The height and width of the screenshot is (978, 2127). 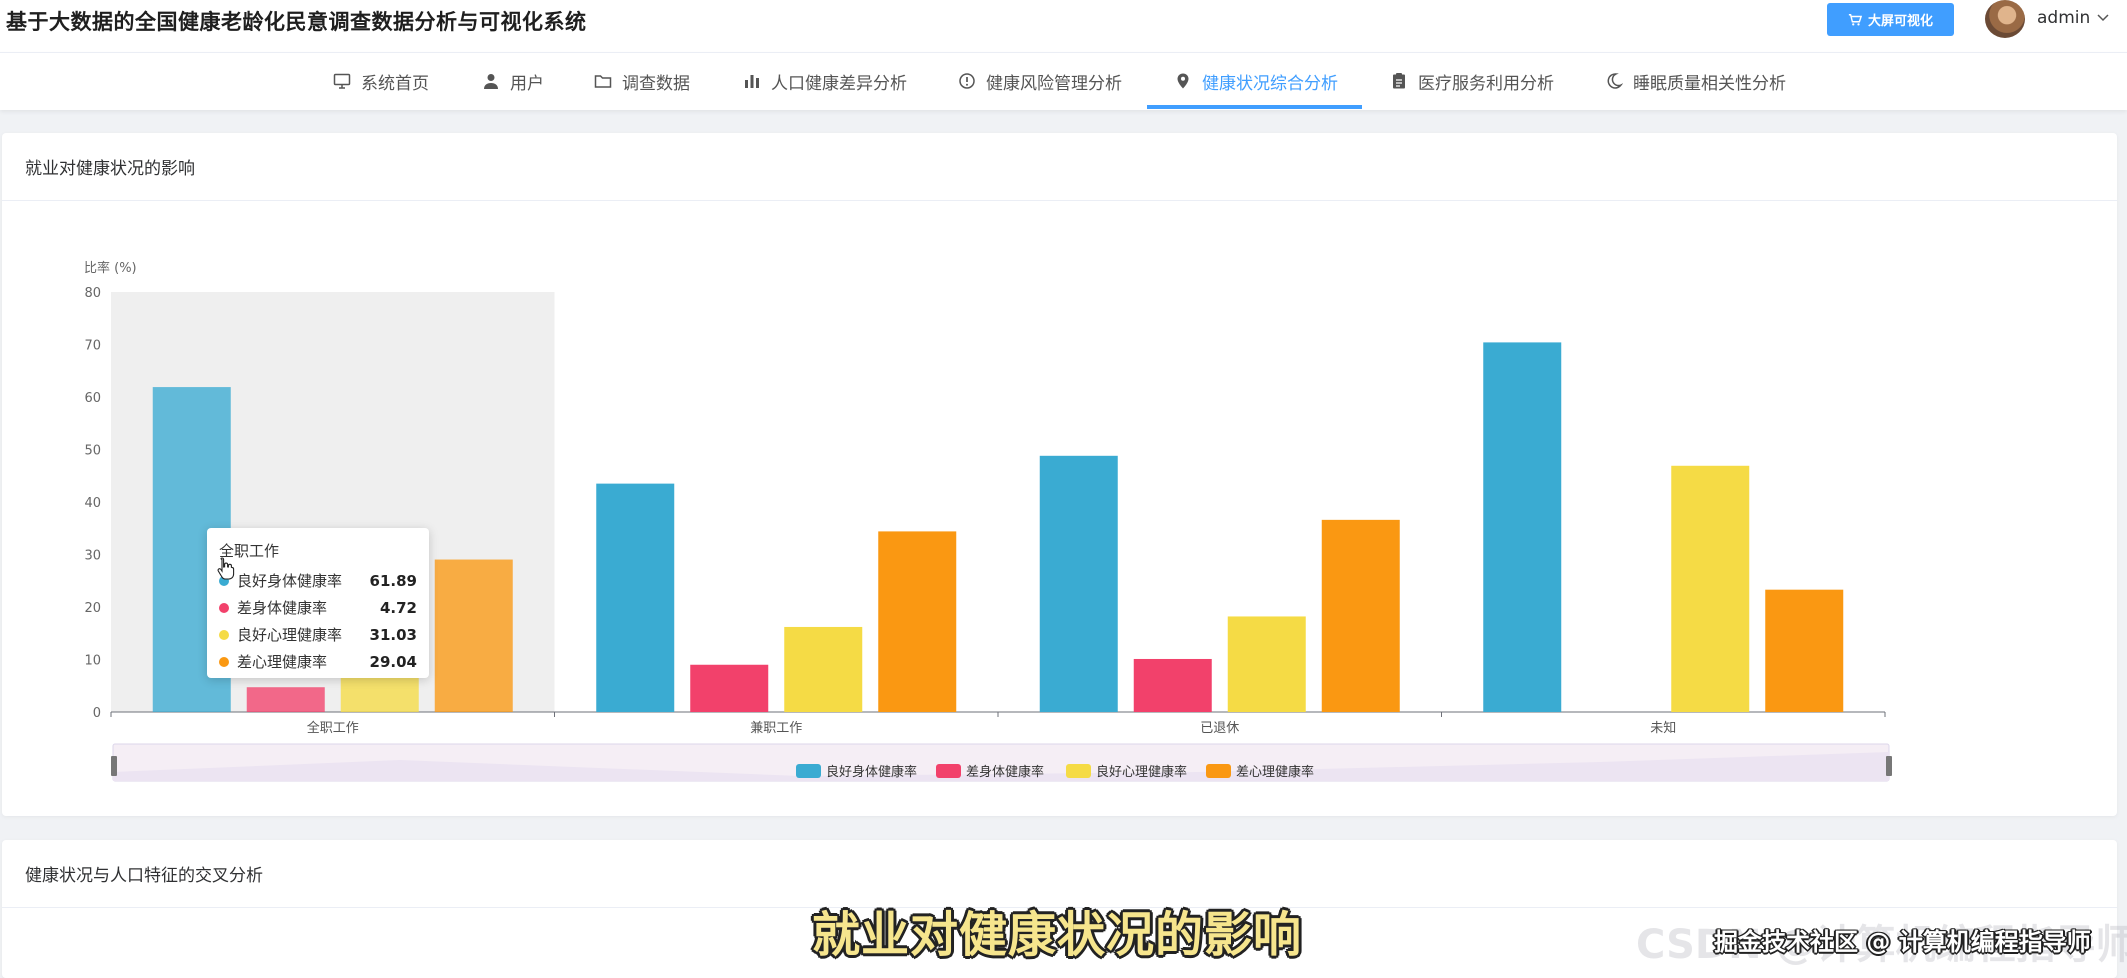 I want to click on legend-item: 差身体健康率, so click(x=1005, y=772).